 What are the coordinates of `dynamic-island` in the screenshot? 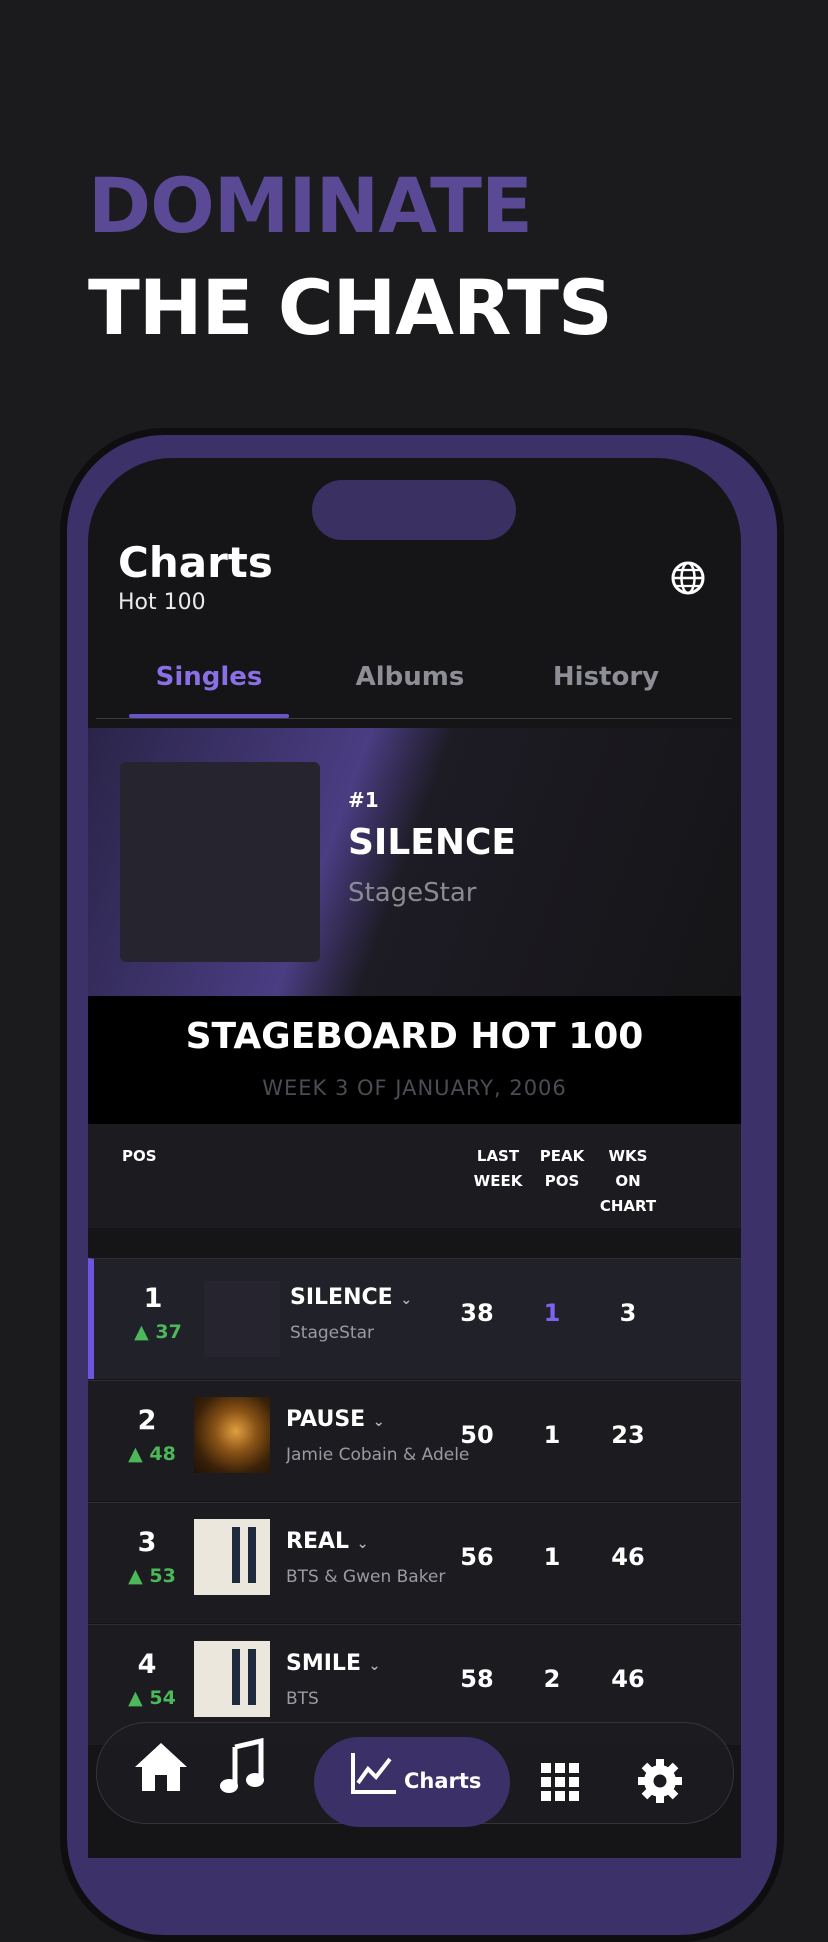 It's located at (414, 510).